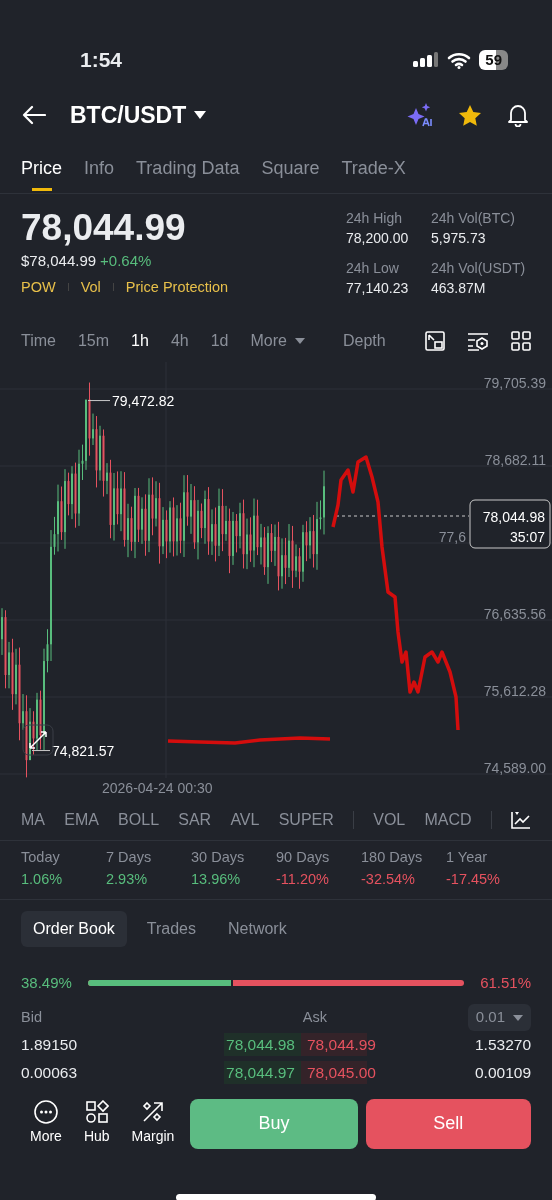  I want to click on interval-tab: 4h, so click(179, 341).